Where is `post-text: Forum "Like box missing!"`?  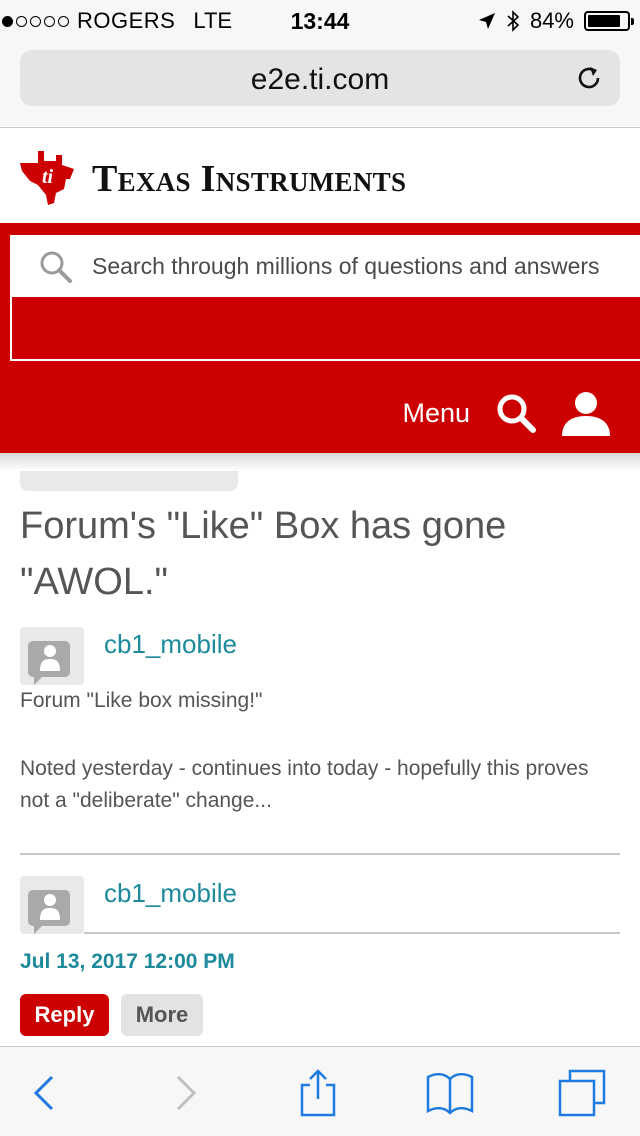
post-text: Forum "Like box missing!" is located at coordinates (141, 700).